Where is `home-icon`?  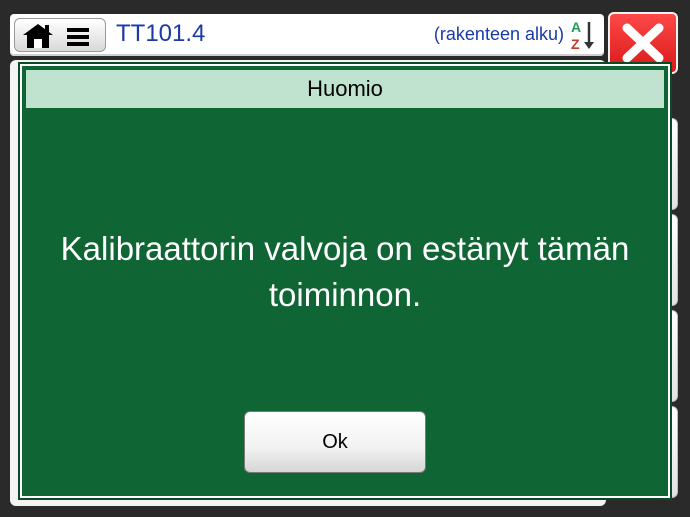 home-icon is located at coordinates (38, 36).